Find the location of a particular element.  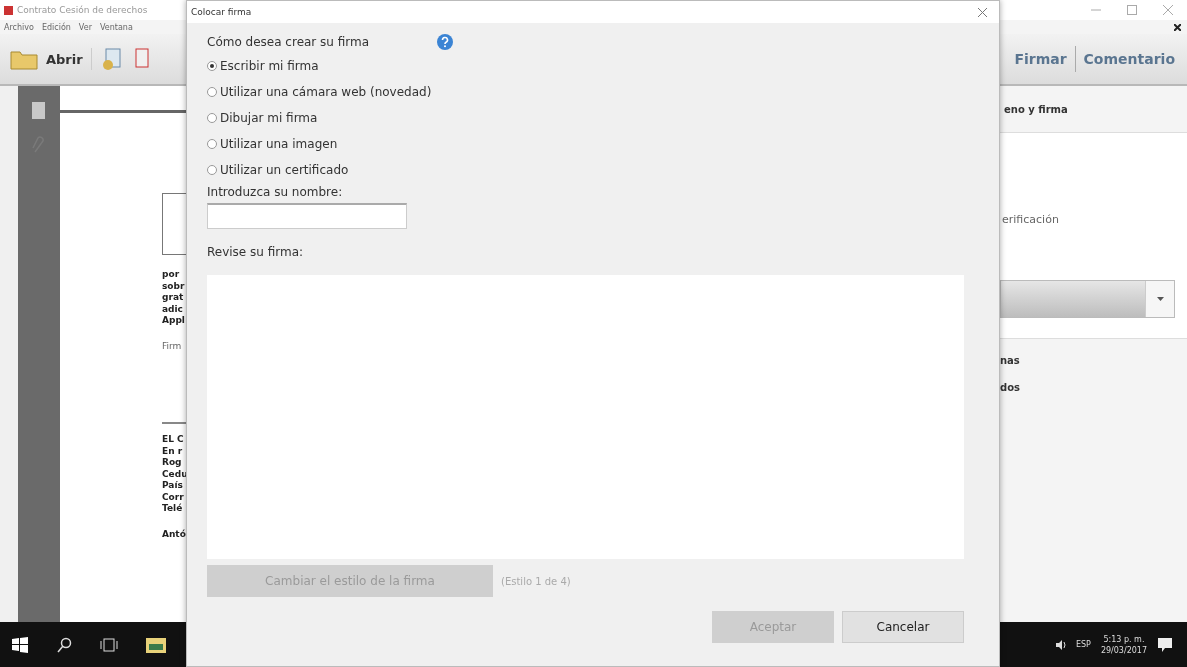

pane-header: eno y firma is located at coordinates (1093, 109).